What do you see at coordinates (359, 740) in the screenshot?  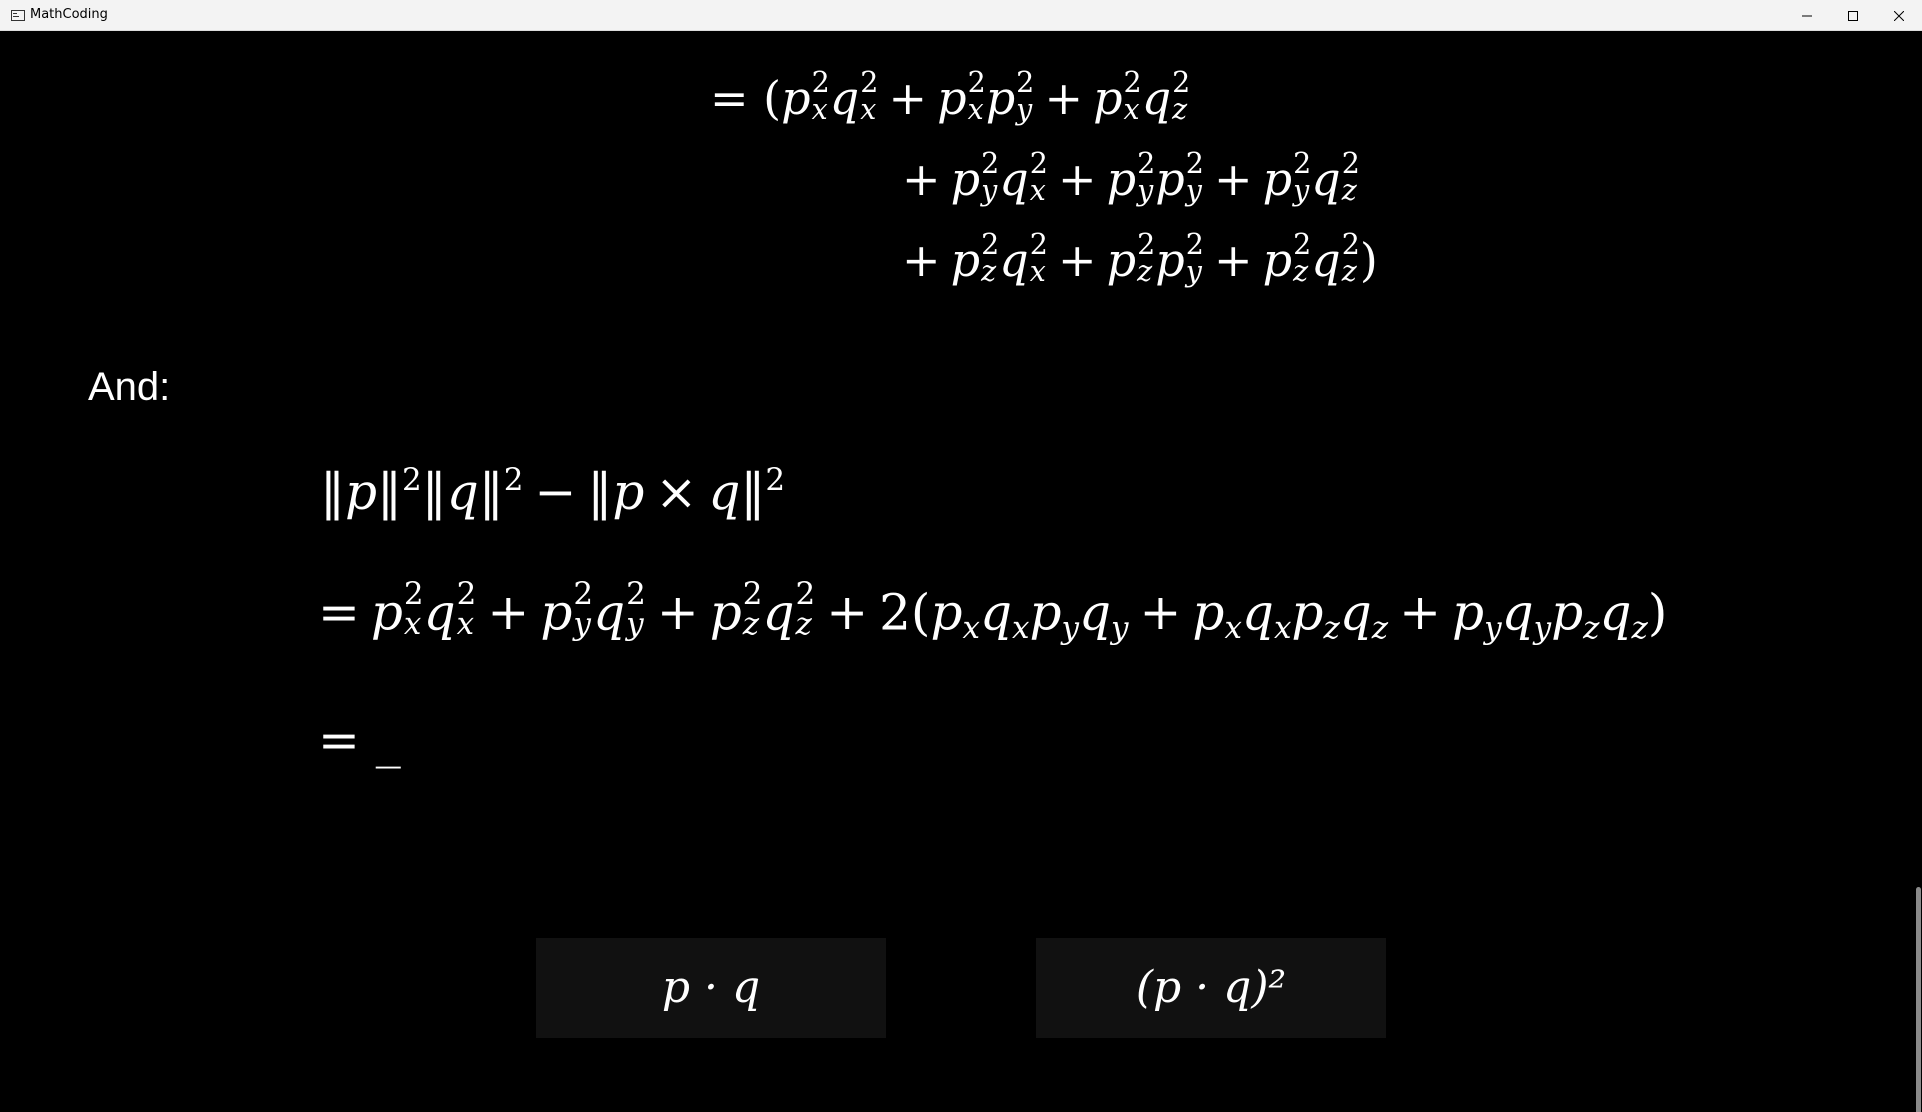 I see `result-prompt: = _` at bounding box center [359, 740].